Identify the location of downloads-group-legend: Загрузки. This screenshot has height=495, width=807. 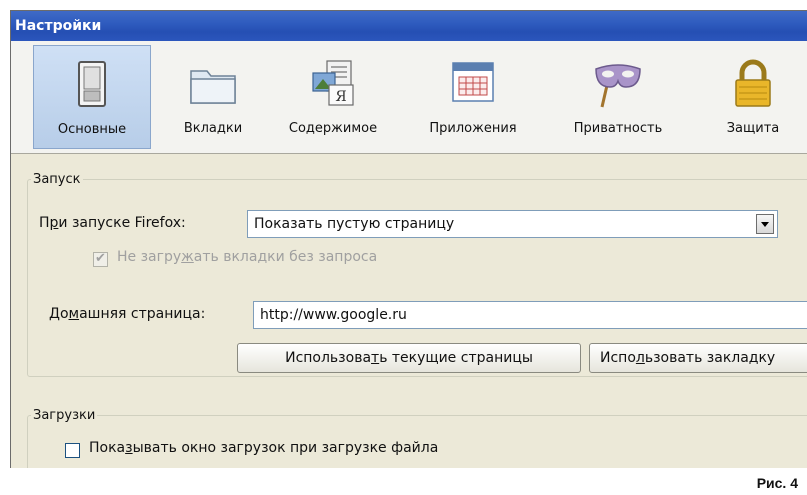
(64, 415).